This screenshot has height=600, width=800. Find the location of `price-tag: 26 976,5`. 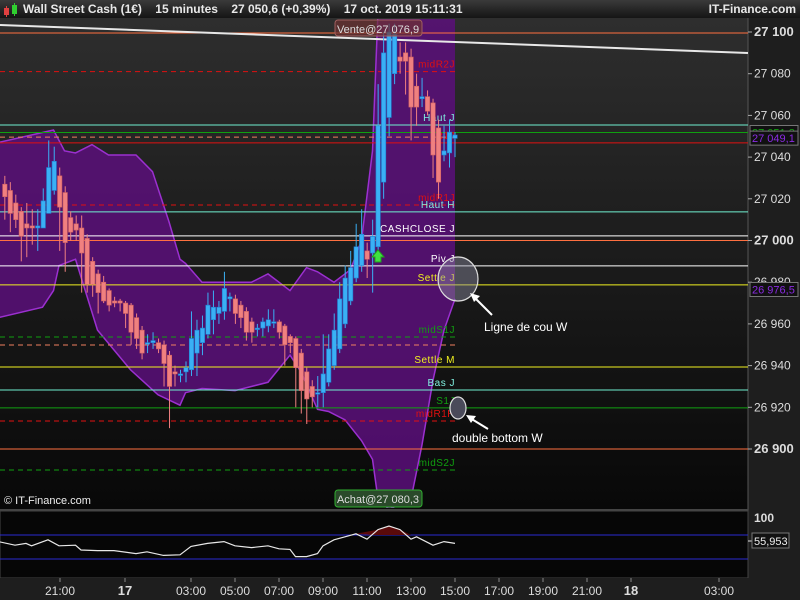

price-tag: 26 976,5 is located at coordinates (773, 290).